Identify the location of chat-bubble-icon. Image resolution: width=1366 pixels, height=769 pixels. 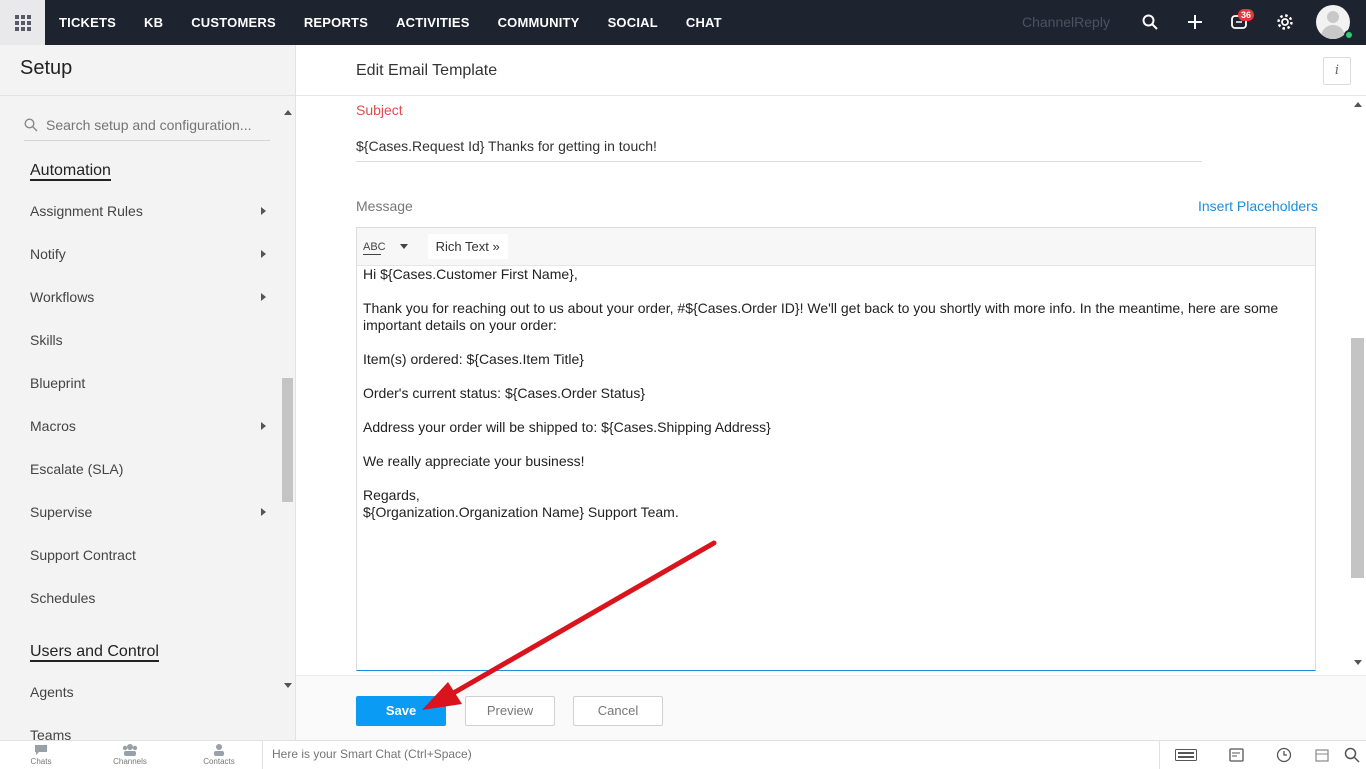
(41, 750).